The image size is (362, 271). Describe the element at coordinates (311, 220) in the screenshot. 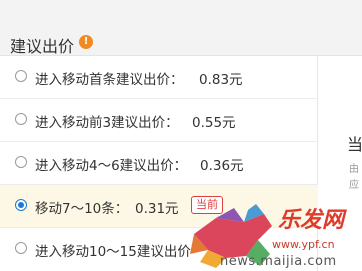

I see `watermark-brand: 乐发网` at that location.